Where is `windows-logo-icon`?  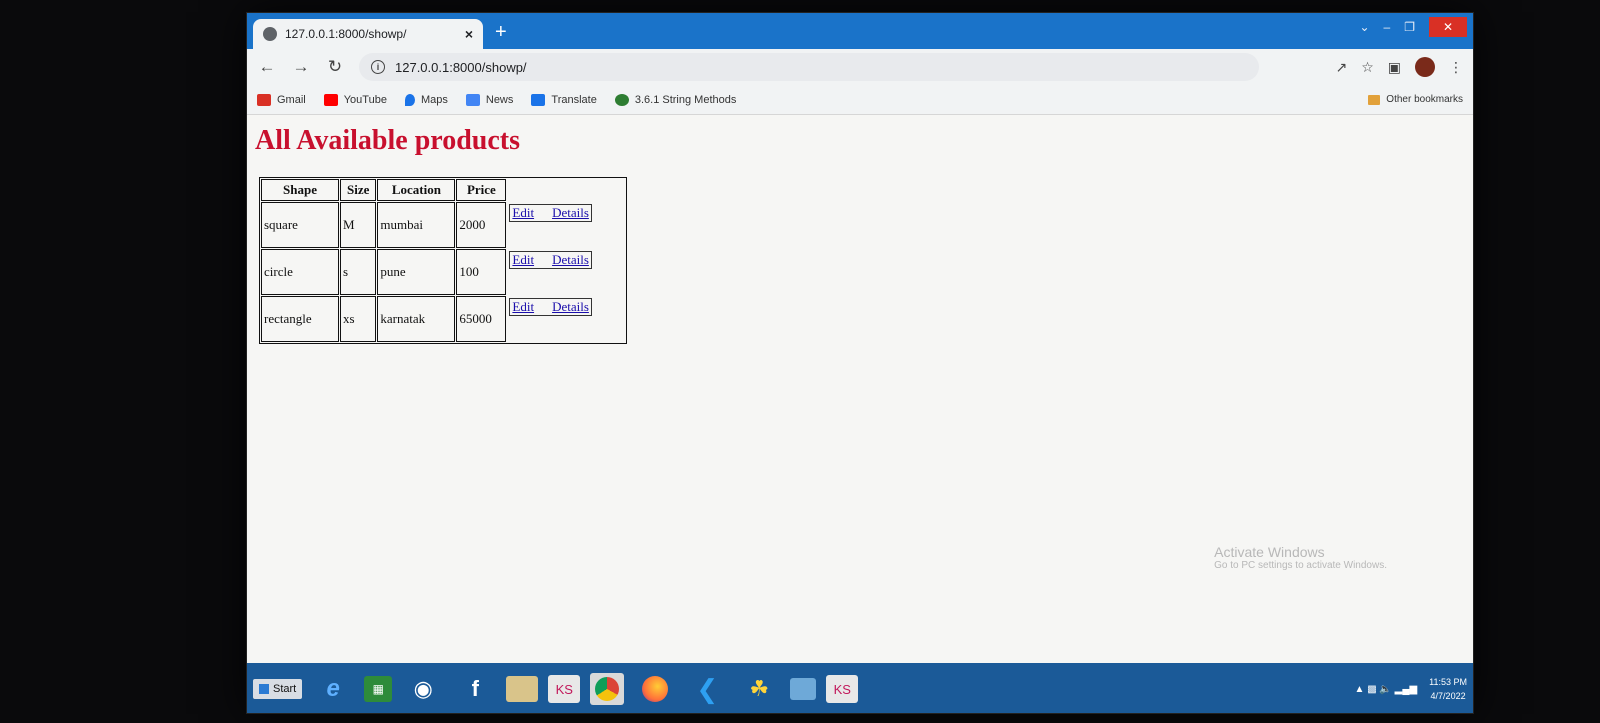
windows-logo-icon is located at coordinates (264, 689).